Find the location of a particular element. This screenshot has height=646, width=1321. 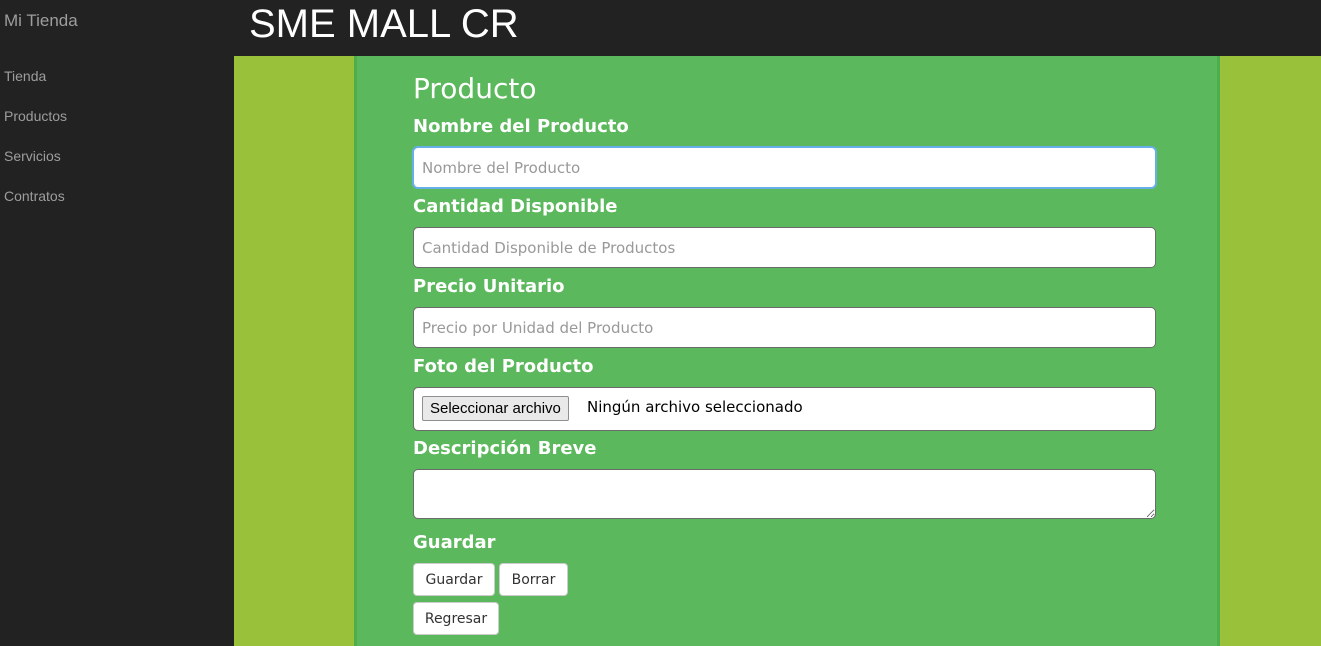

photo-label: Foto del Producto is located at coordinates (503, 366).